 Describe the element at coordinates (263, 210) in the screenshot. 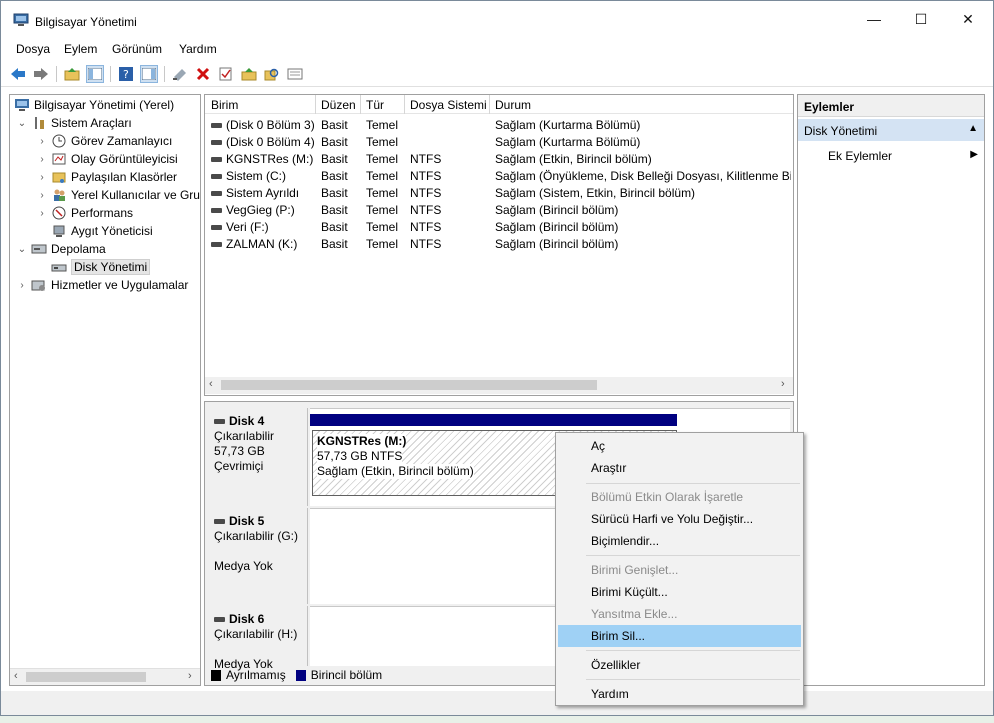

I see `volume-cell: VegGieg (P:)` at that location.